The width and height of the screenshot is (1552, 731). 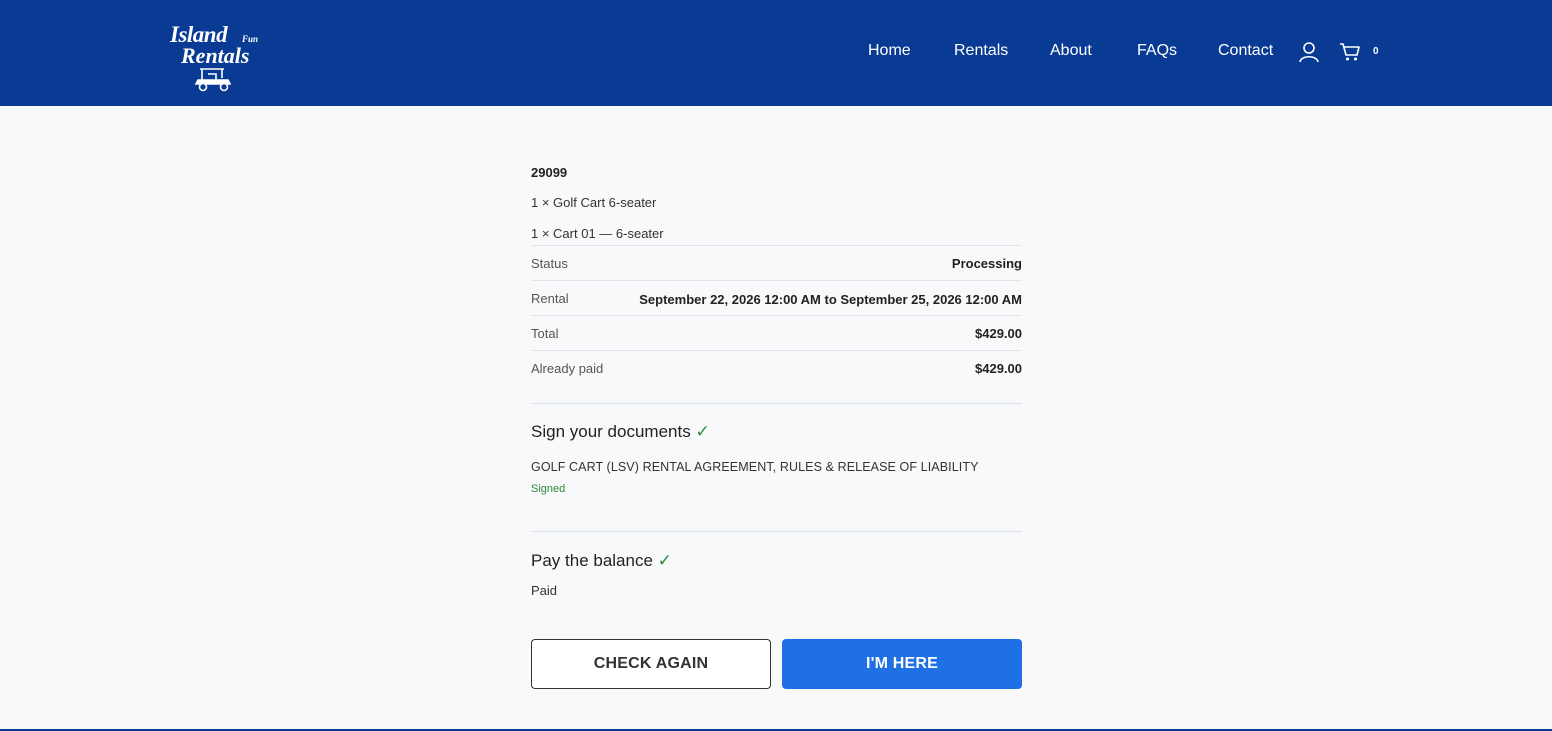 I want to click on detail-label: Already paid, so click(x=567, y=368).